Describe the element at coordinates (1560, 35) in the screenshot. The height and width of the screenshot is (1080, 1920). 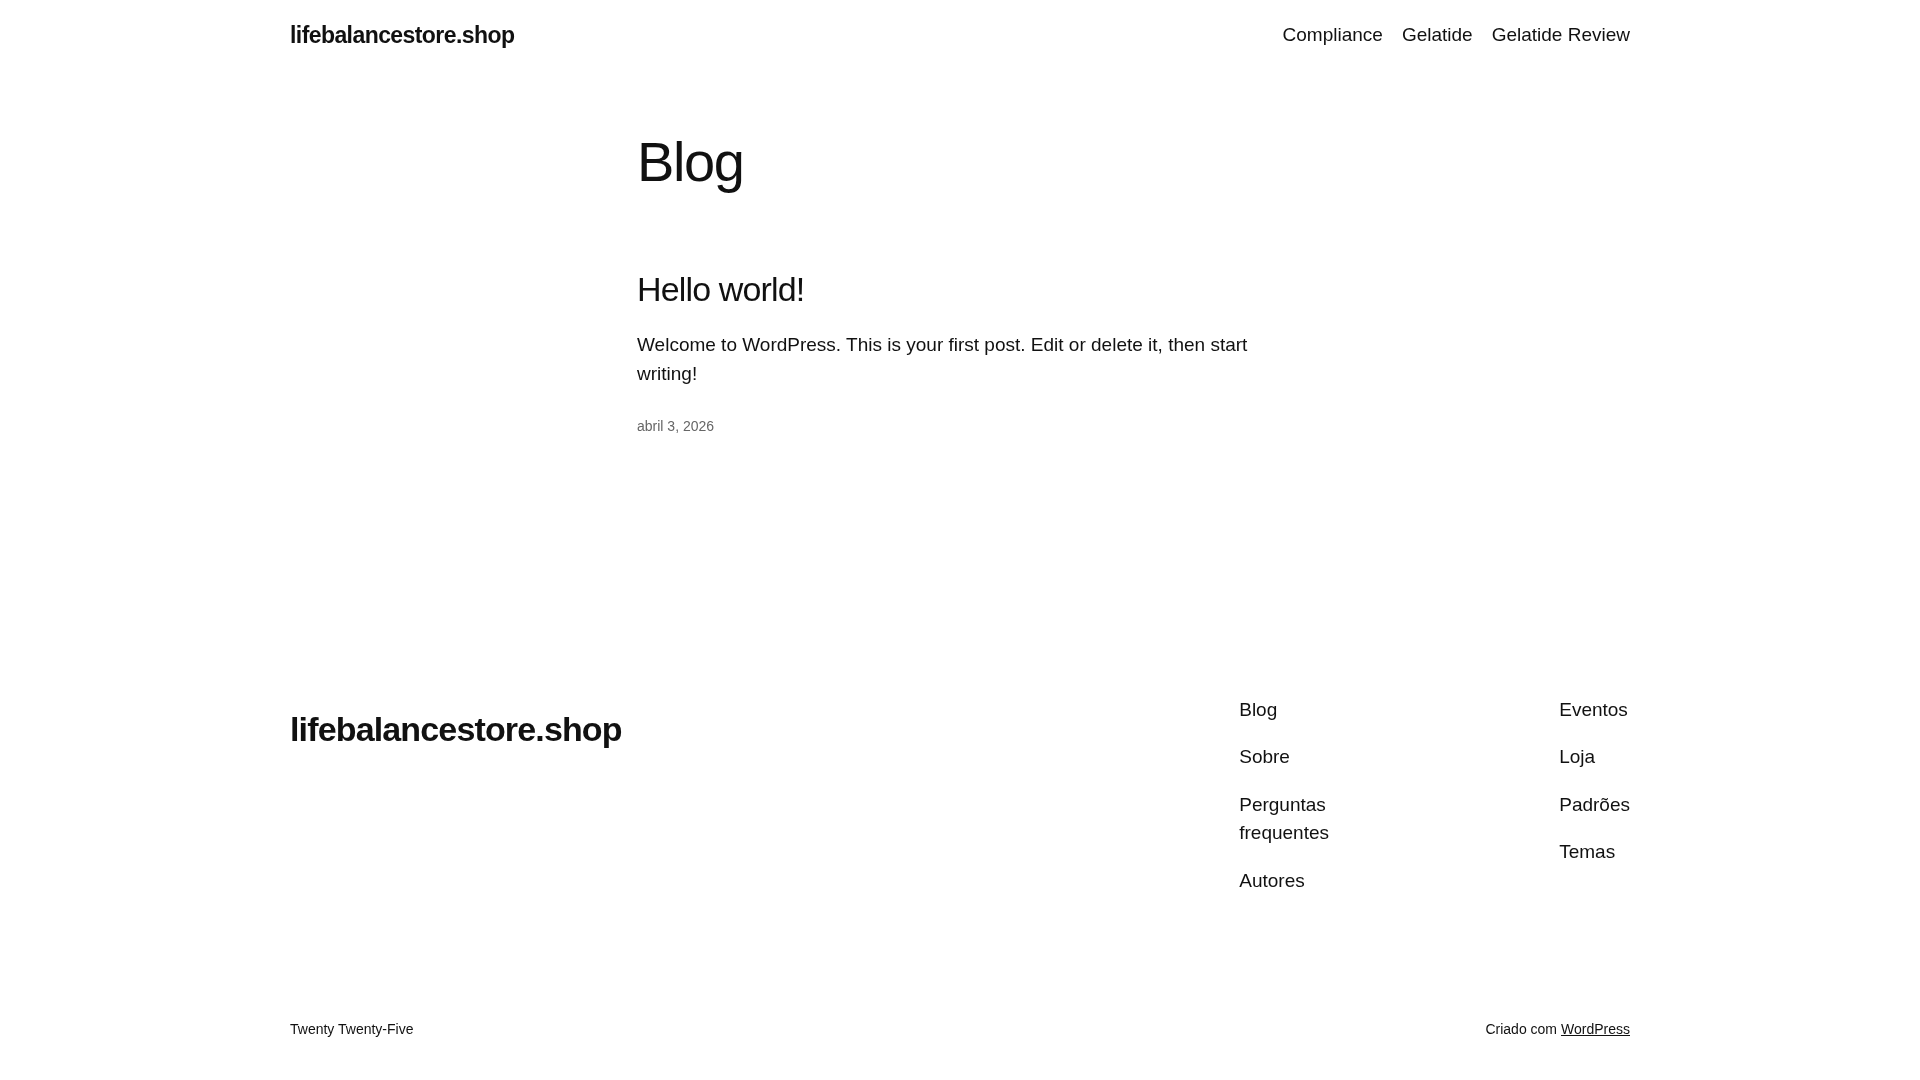
I see `nav-link: Gelatide Review` at that location.